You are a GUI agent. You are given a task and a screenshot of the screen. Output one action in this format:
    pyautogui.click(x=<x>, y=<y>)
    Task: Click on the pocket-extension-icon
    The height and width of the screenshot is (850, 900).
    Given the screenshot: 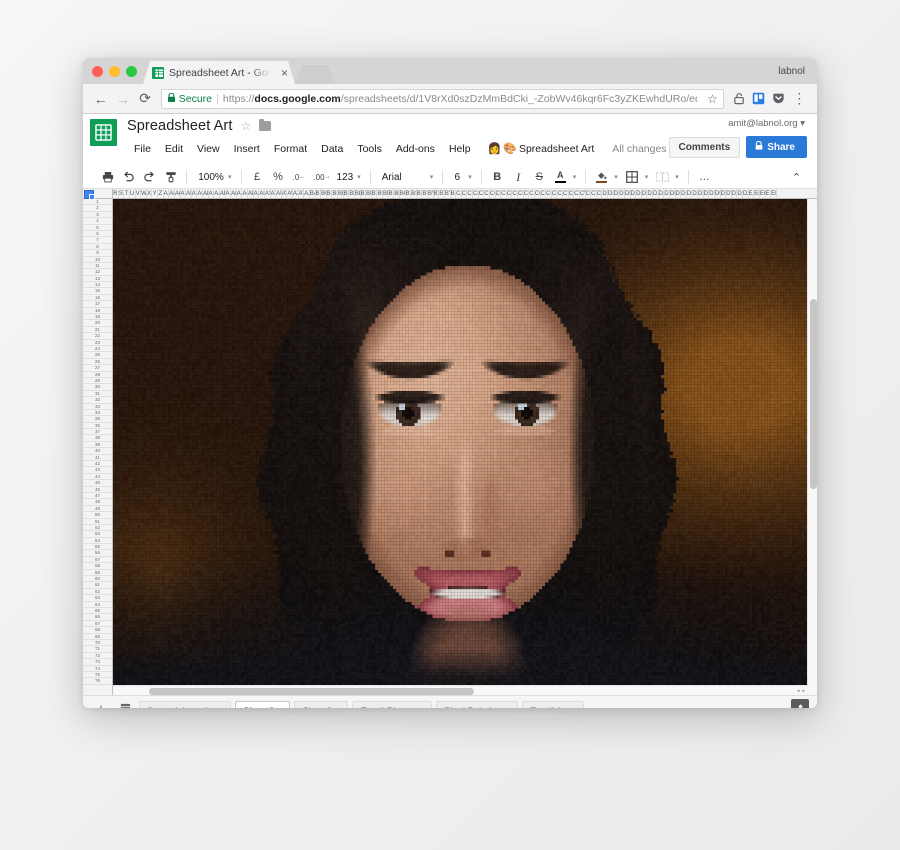 What is the action you would take?
    pyautogui.click(x=778, y=98)
    